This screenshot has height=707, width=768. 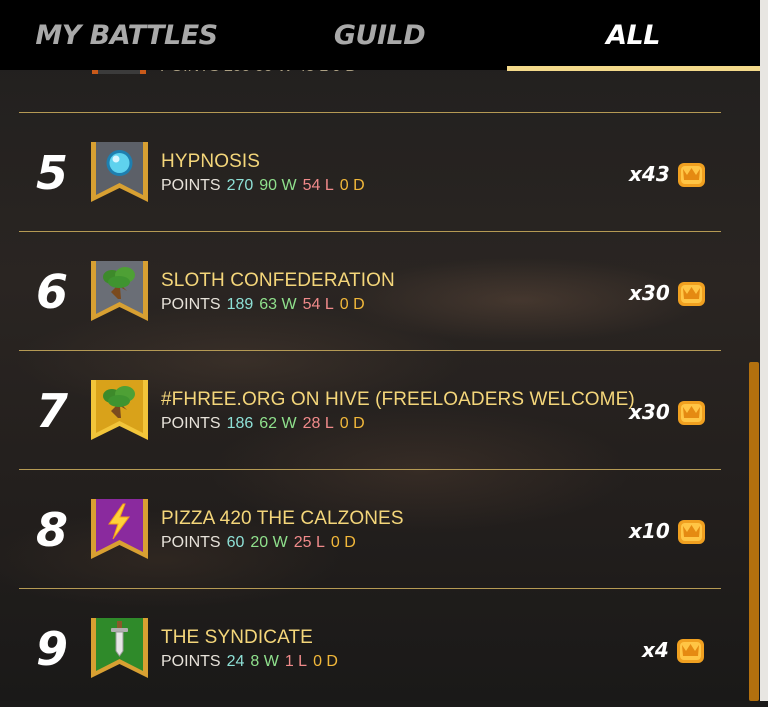 I want to click on points-value: 270, so click(x=240, y=185).